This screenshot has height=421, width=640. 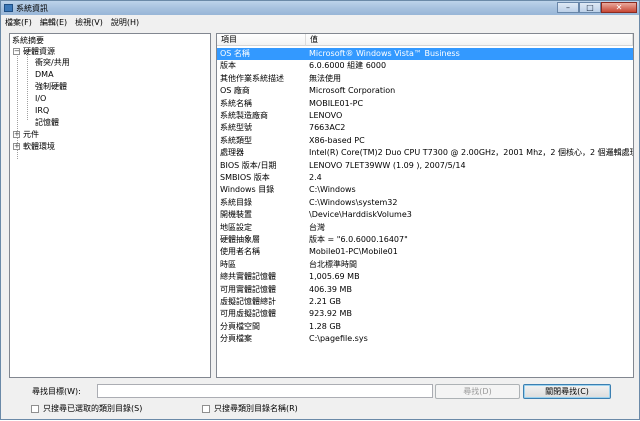 I want to click on table-row: 系統名稱 MOBILE01-PC, so click(x=425, y=104).